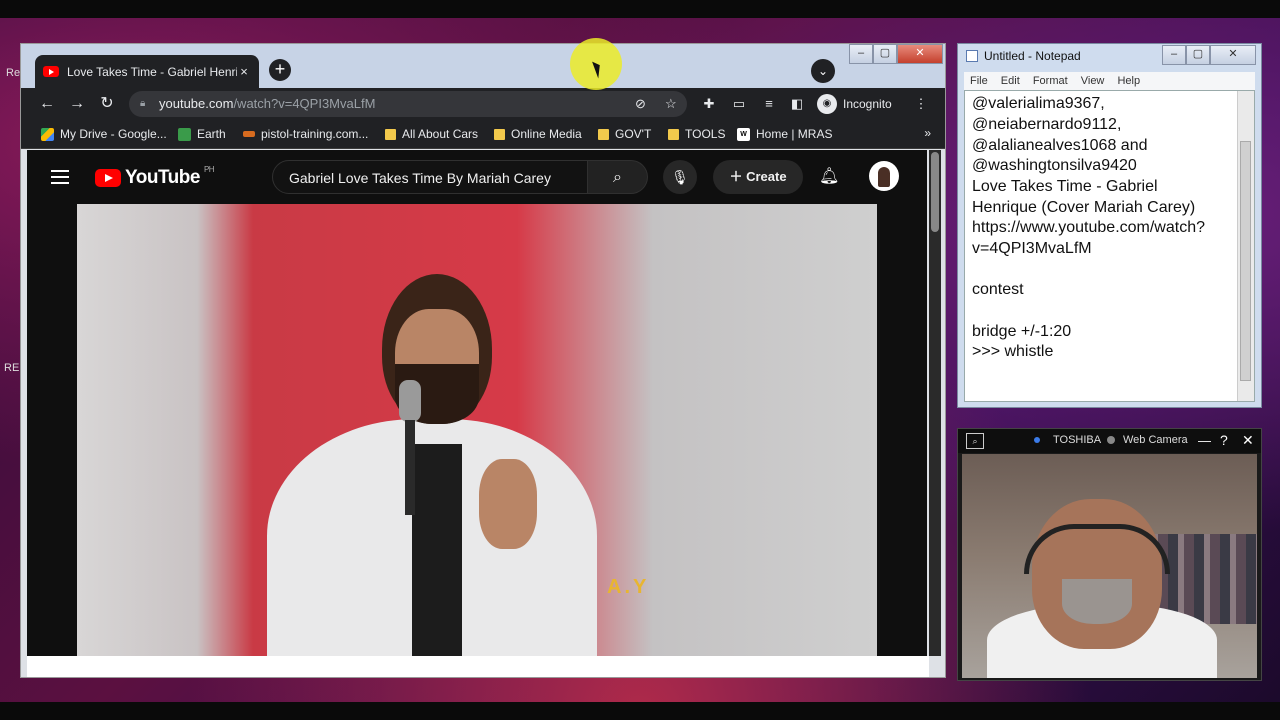 This screenshot has width=1280, height=720. I want to click on bookmark-label: Online Media, so click(546, 134).